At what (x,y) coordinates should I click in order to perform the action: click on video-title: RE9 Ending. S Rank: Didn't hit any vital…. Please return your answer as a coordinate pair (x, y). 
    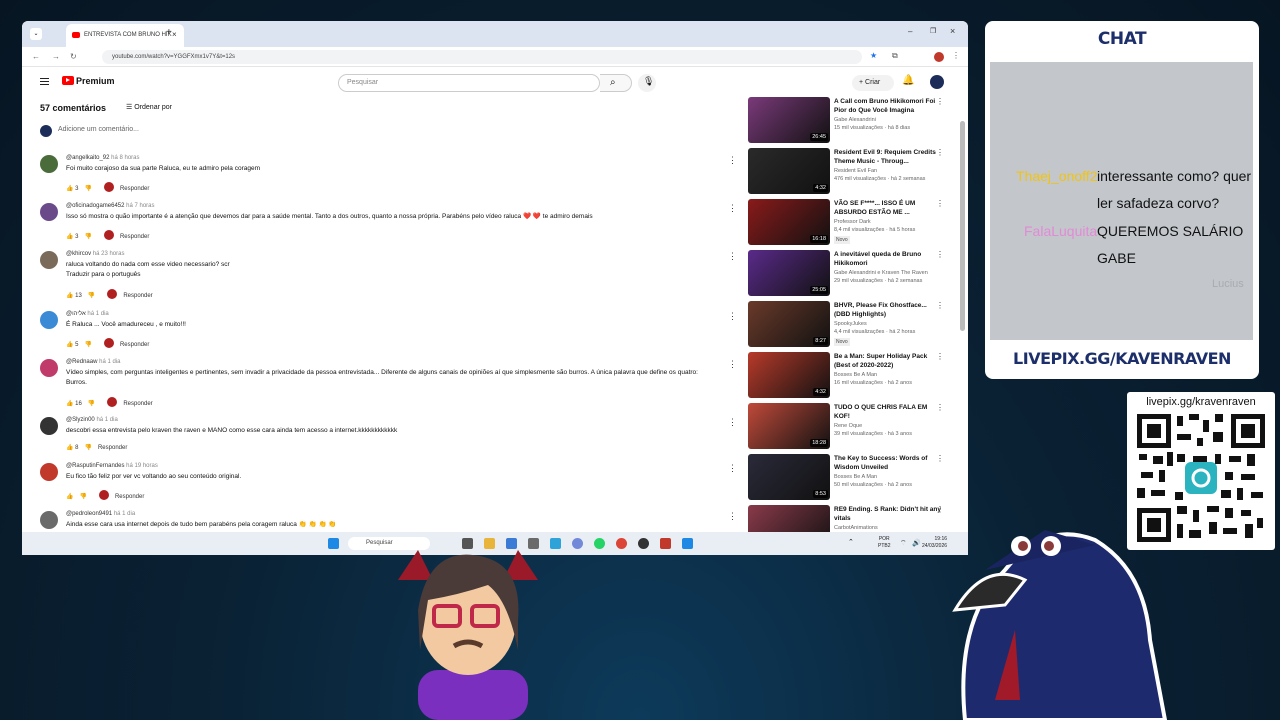
    Looking at the image, I should click on (888, 514).